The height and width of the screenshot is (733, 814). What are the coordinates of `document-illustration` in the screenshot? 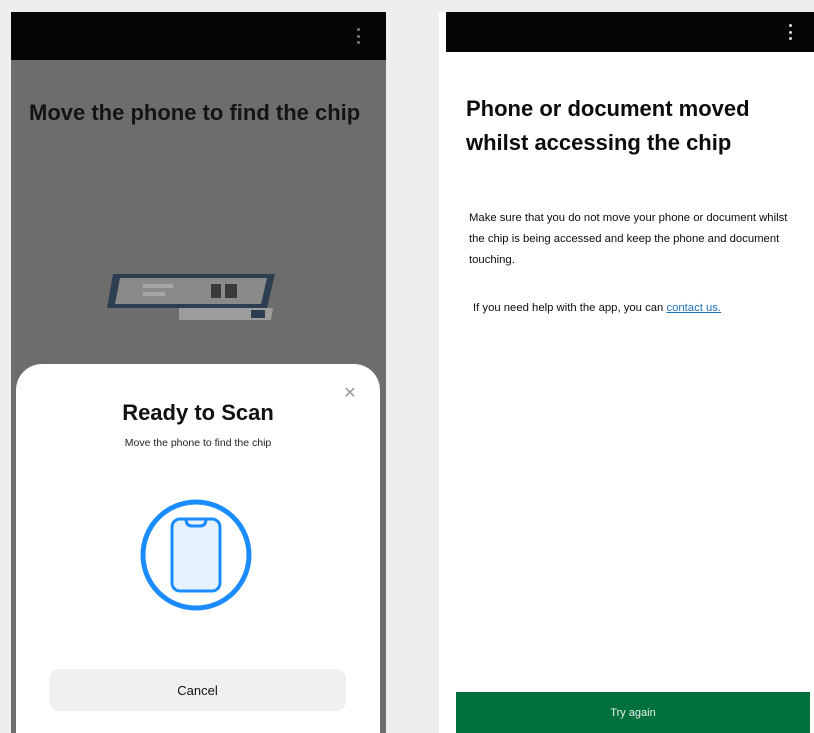 It's located at (191, 297).